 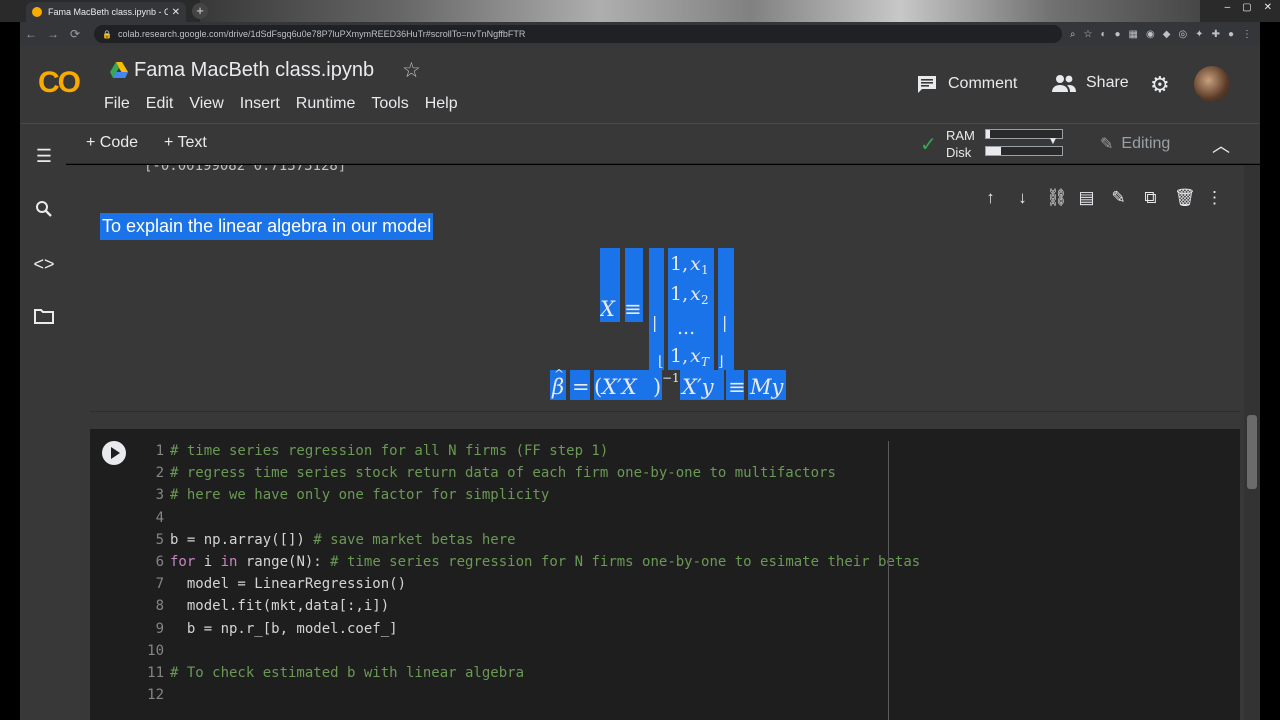 What do you see at coordinates (1024, 151) in the screenshot?
I see `disk-meter` at bounding box center [1024, 151].